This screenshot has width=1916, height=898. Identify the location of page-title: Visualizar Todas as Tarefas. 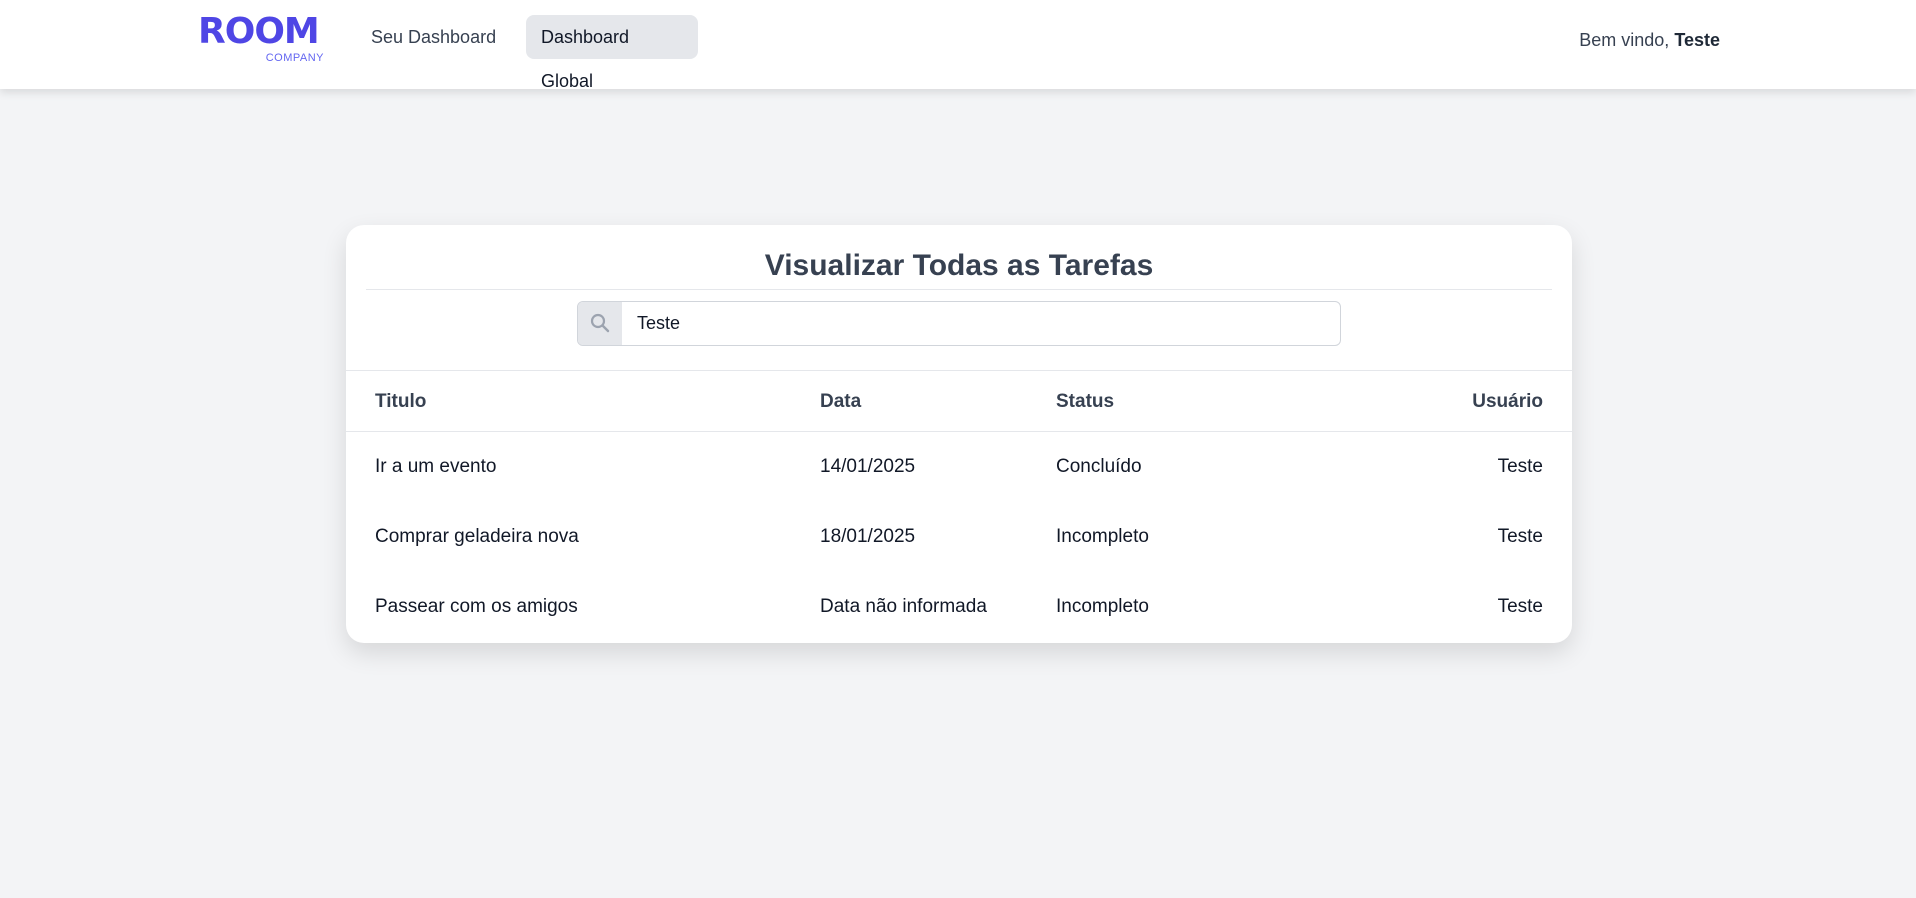
(959, 265).